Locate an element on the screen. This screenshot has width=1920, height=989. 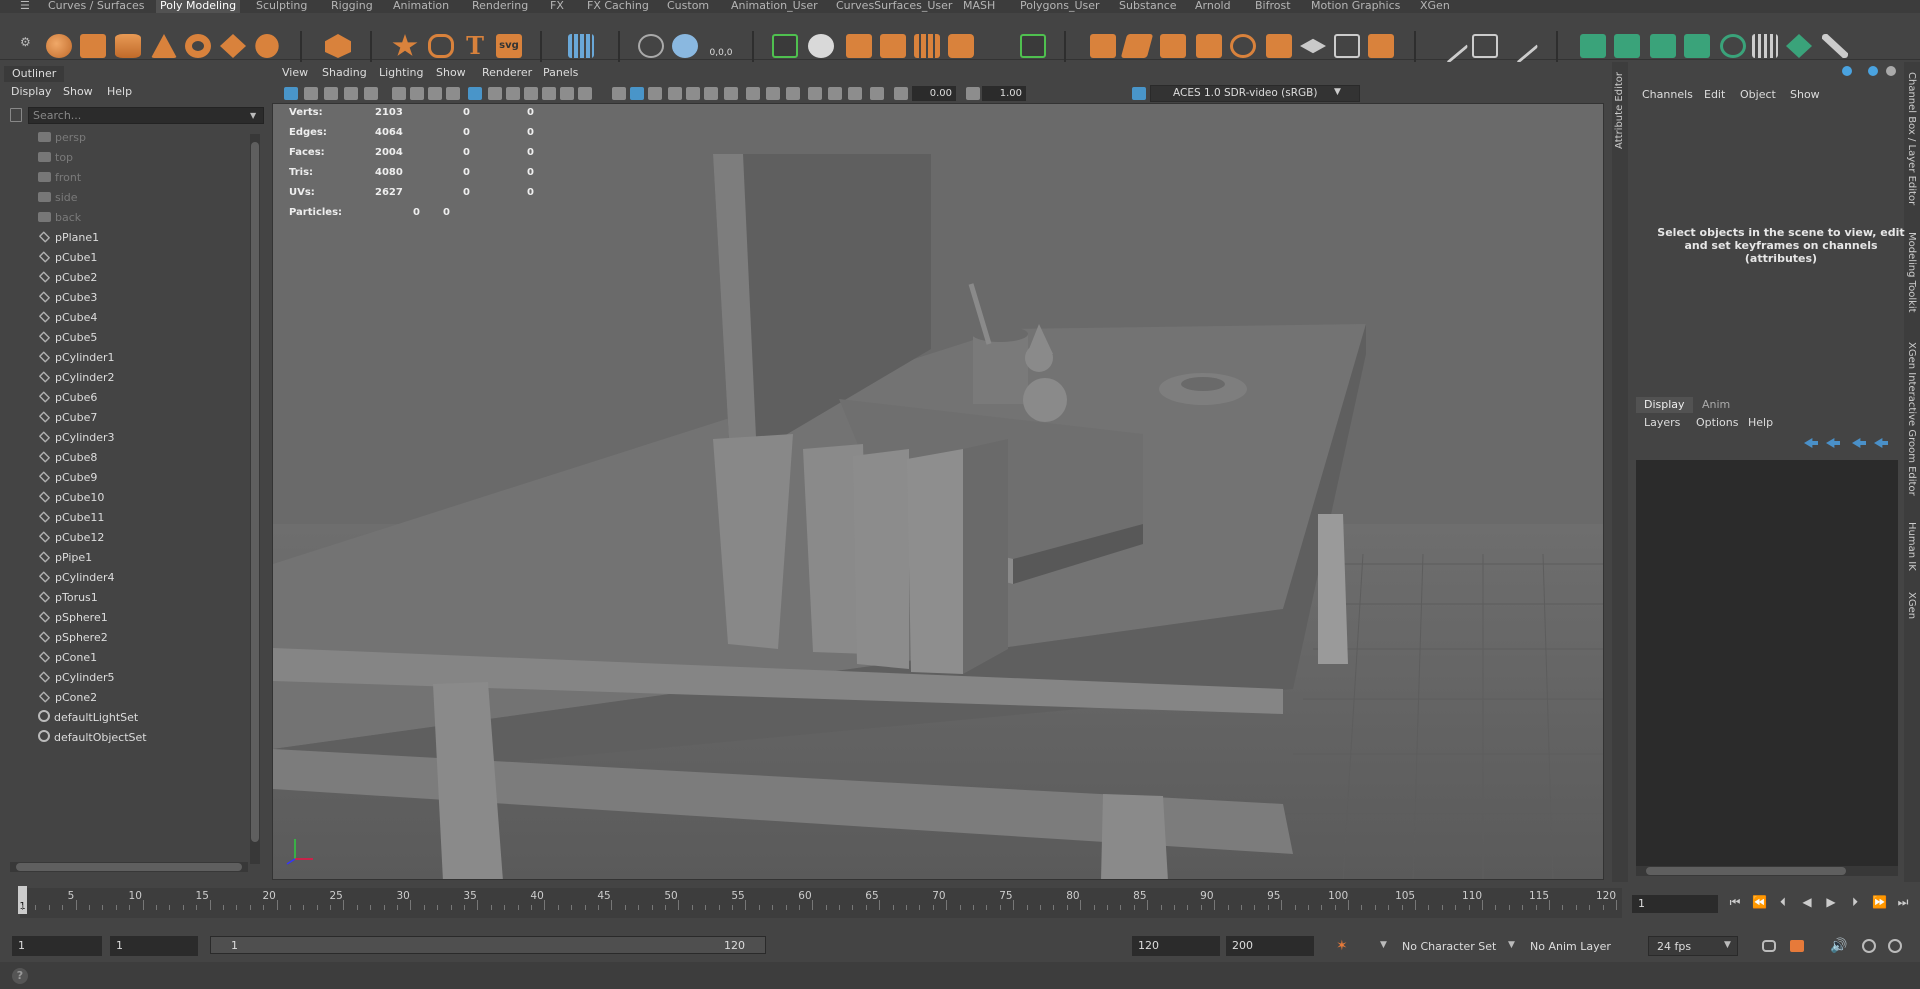
outliner-menu-help: Help is located at coordinates (119, 92).